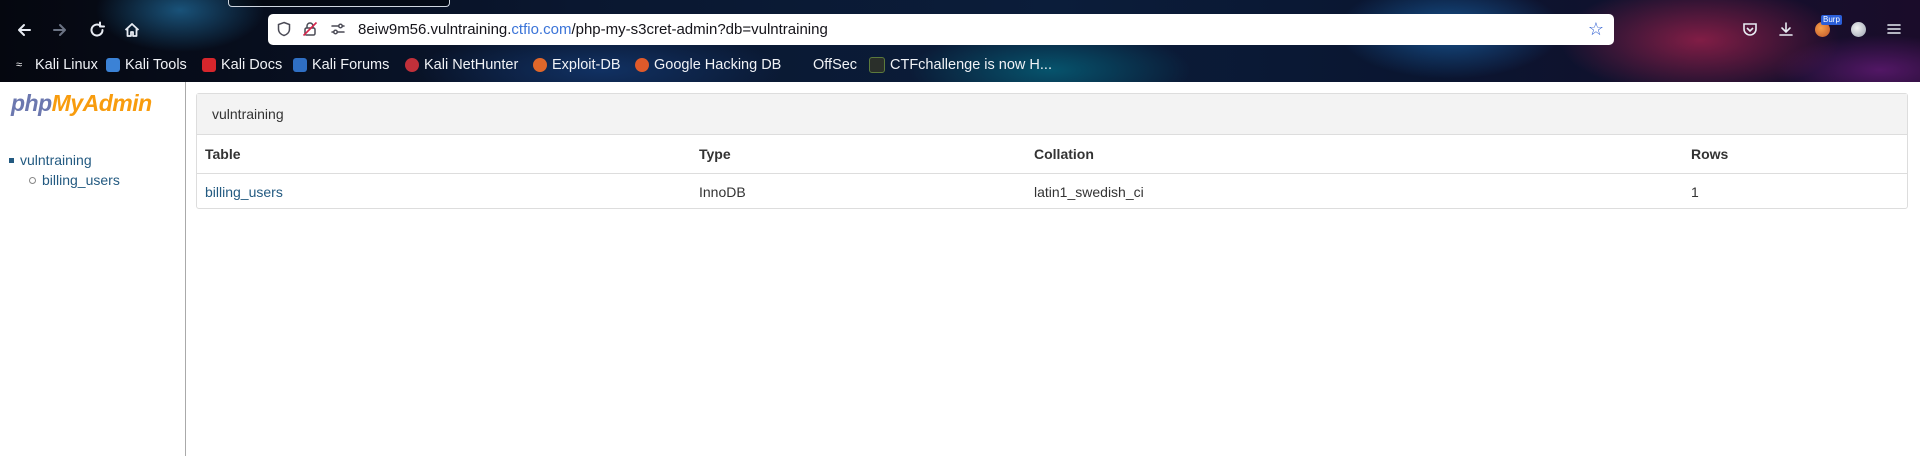 Image resolution: width=1920 pixels, height=456 pixels. I want to click on cell-collation: latin1_swedish_ci, so click(1089, 192).